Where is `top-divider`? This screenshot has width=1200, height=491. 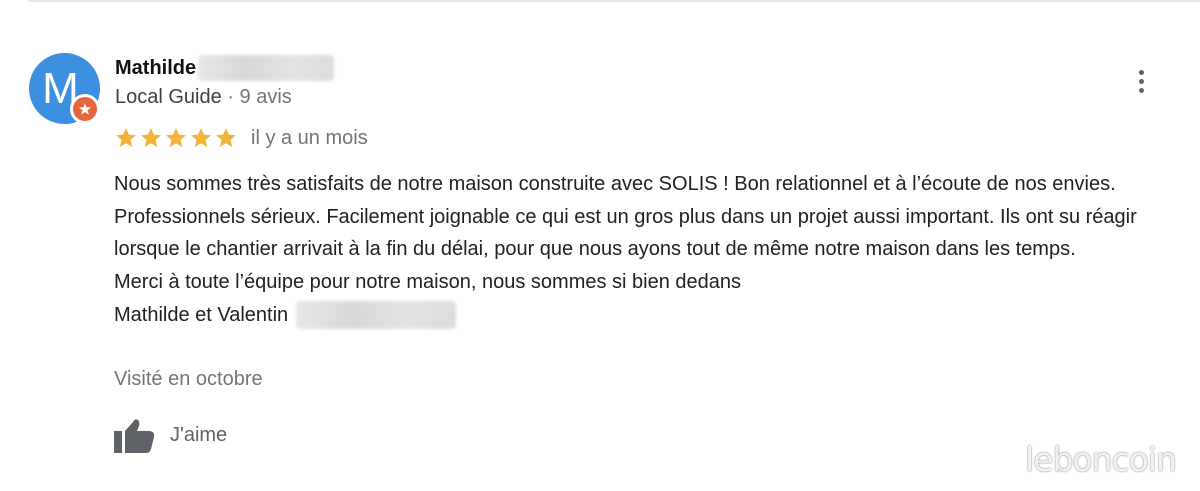
top-divider is located at coordinates (614, 1).